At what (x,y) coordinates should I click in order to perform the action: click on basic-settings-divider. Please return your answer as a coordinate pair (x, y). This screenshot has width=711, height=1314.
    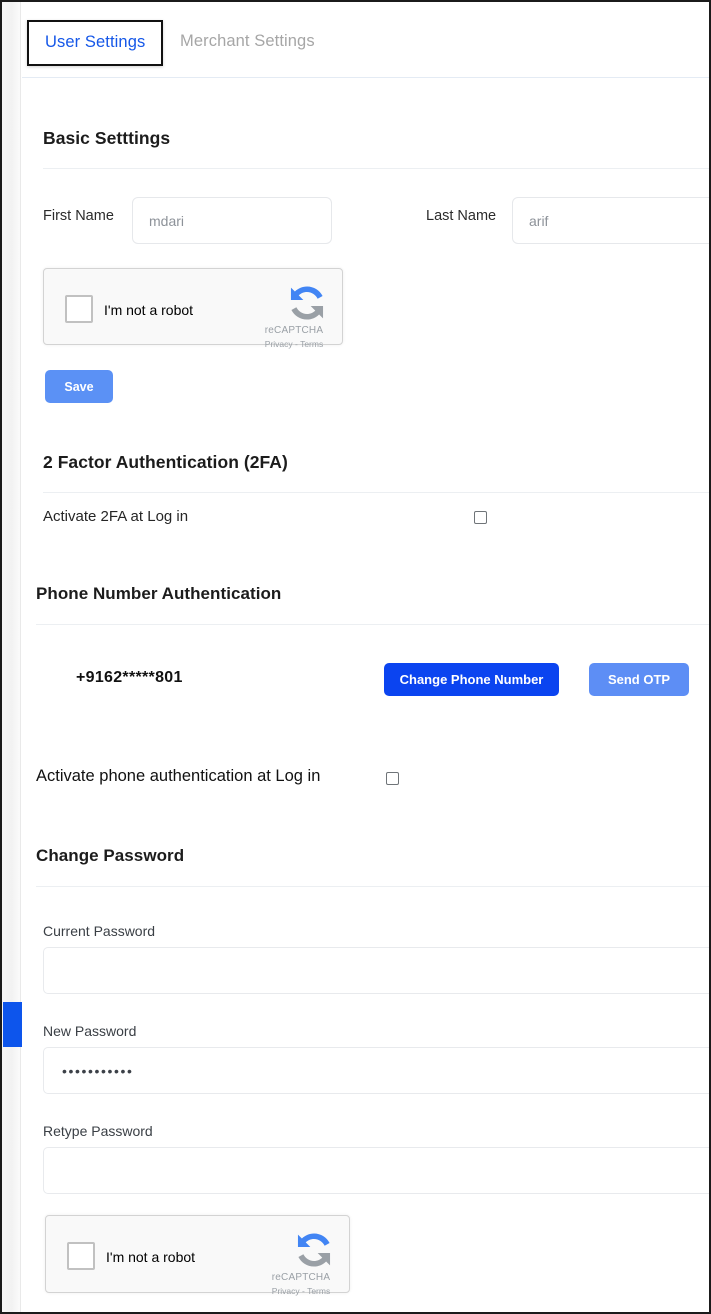
    Looking at the image, I should click on (376, 168).